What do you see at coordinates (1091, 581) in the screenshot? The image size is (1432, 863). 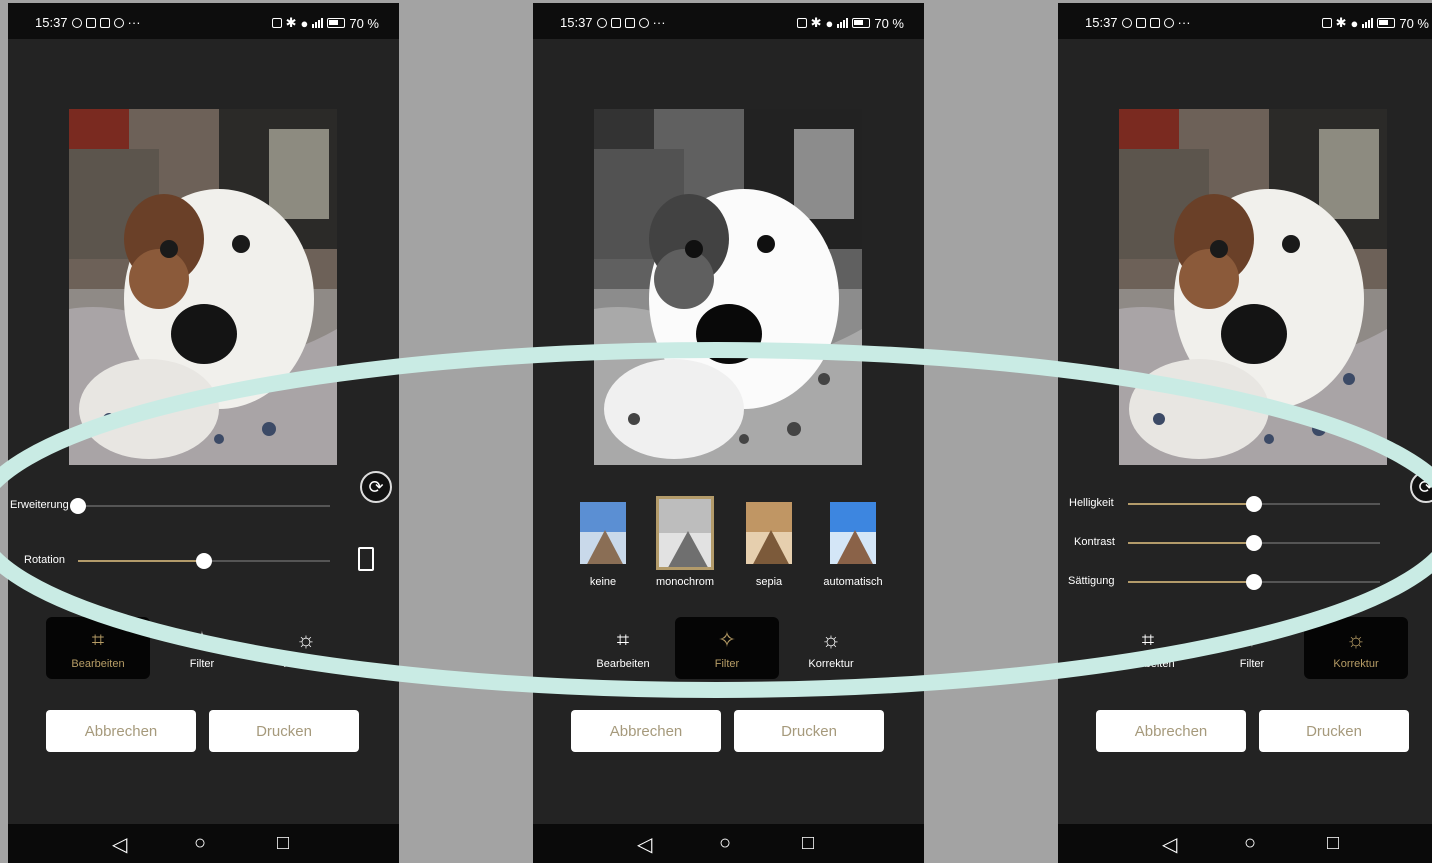 I see `slider-label-saettigung: Sättigung` at bounding box center [1091, 581].